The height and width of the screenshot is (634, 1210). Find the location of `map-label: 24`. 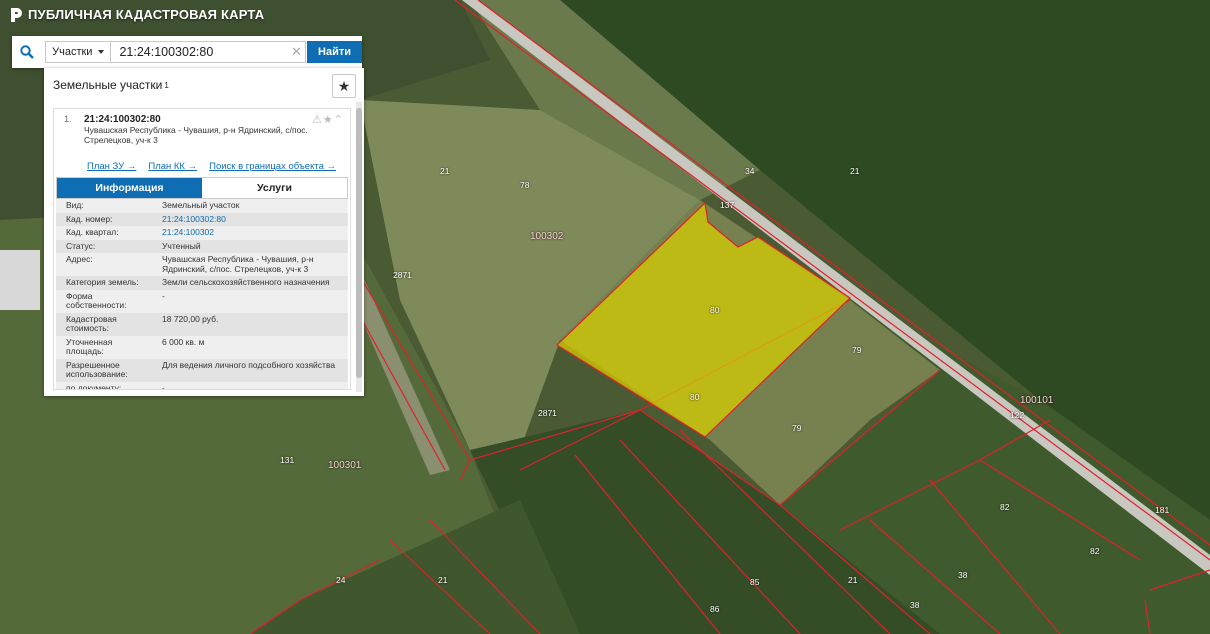

map-label: 24 is located at coordinates (341, 580).